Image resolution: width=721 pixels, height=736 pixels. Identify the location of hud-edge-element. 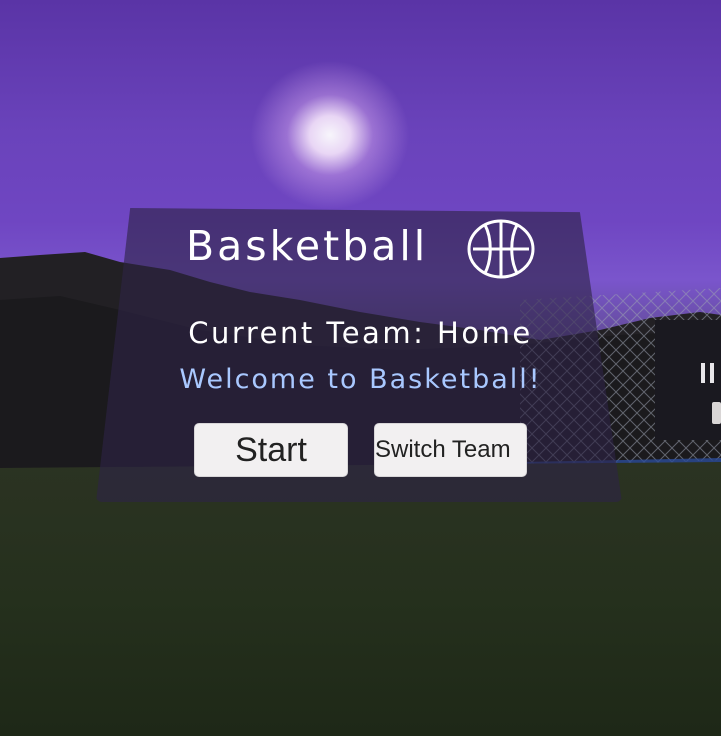
(716, 413).